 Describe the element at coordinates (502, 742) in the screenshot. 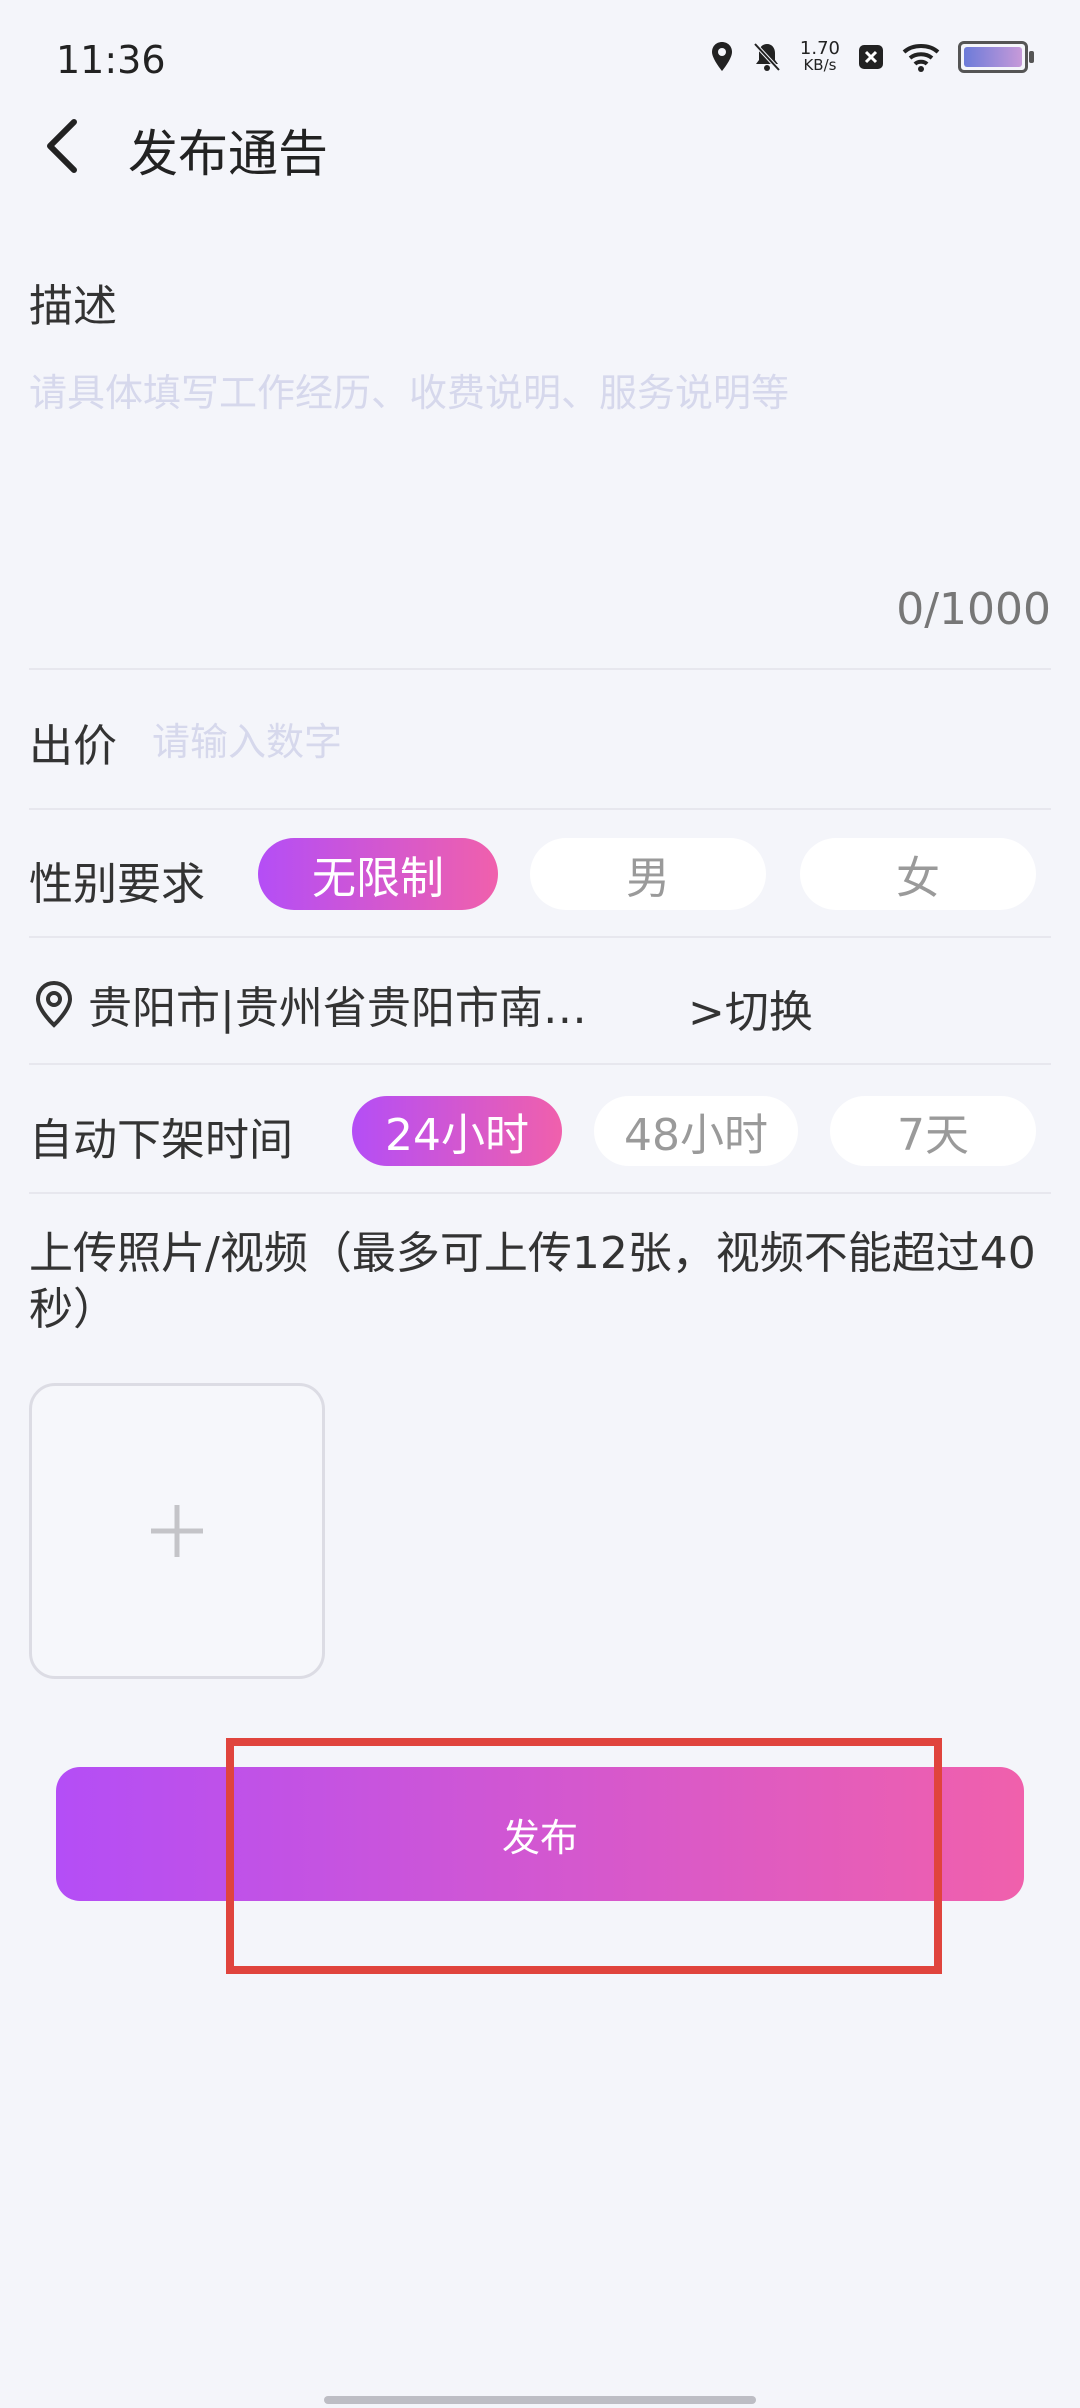

I see `price-input` at that location.